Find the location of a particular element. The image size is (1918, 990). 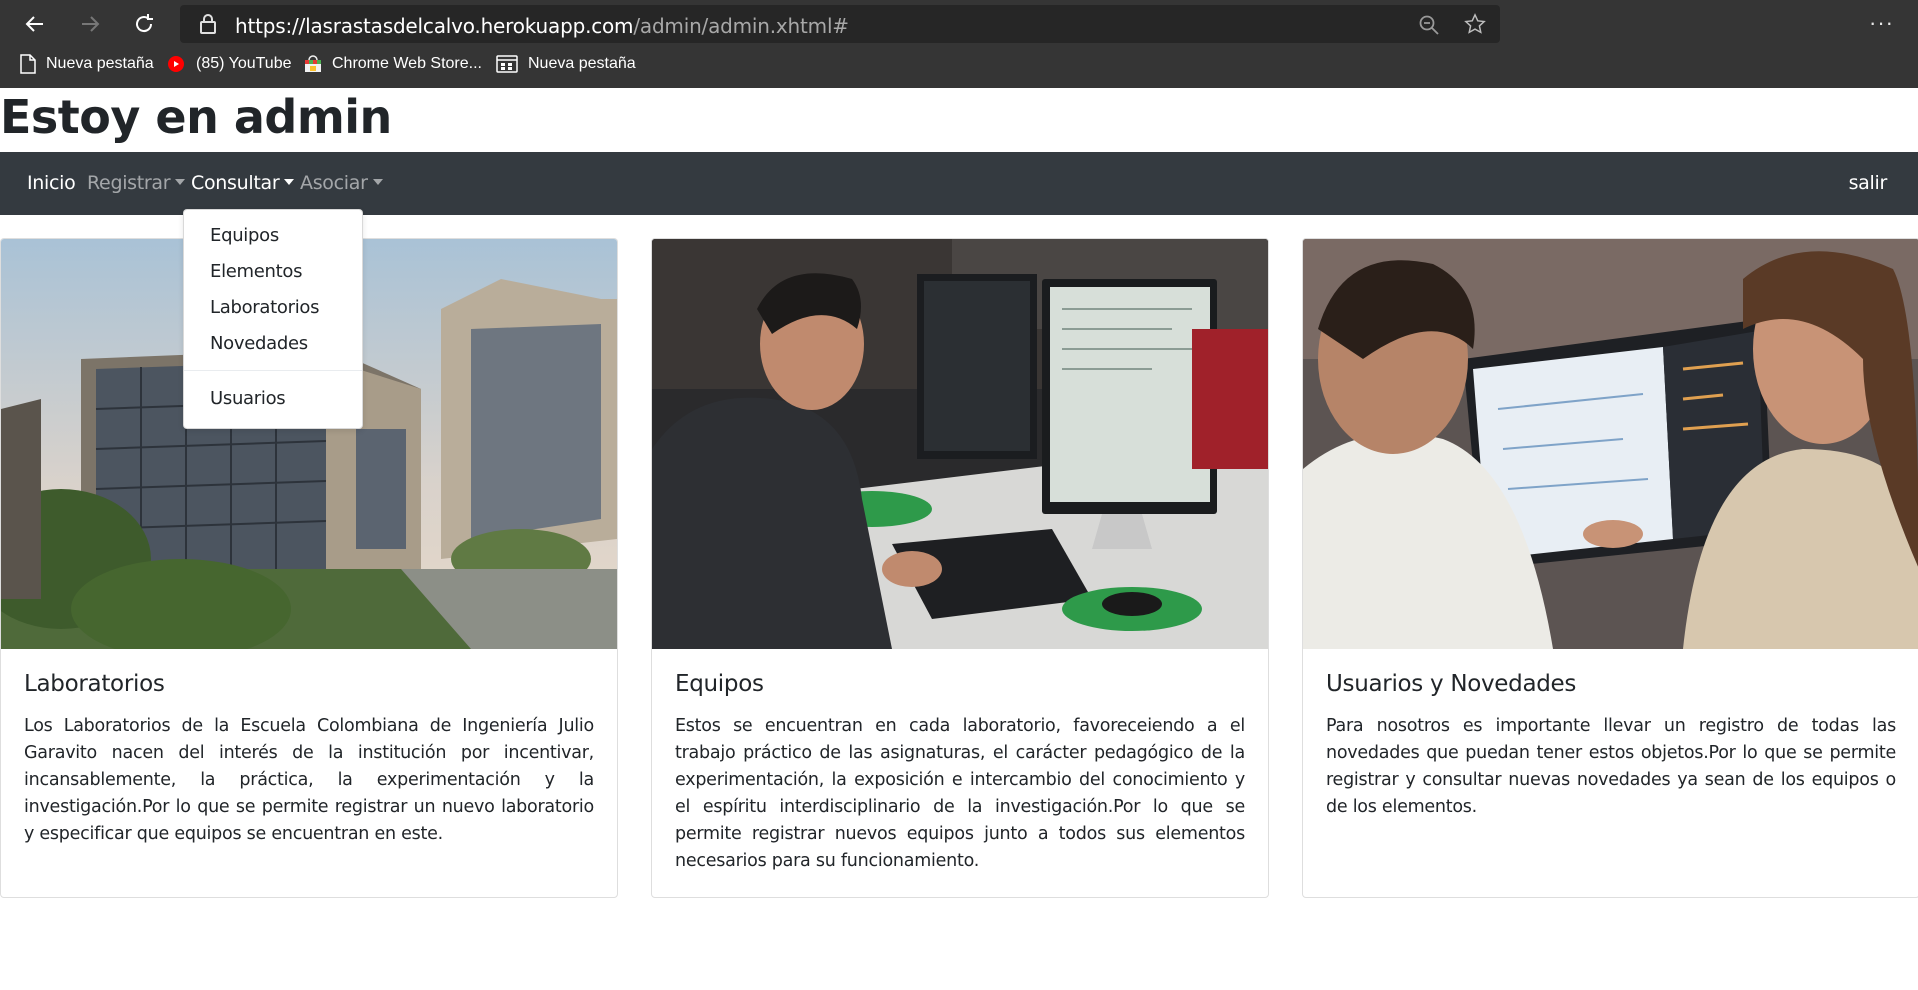

main-navbar: Inicio Registrar Consultar Asociar salir is located at coordinates (959, 183).